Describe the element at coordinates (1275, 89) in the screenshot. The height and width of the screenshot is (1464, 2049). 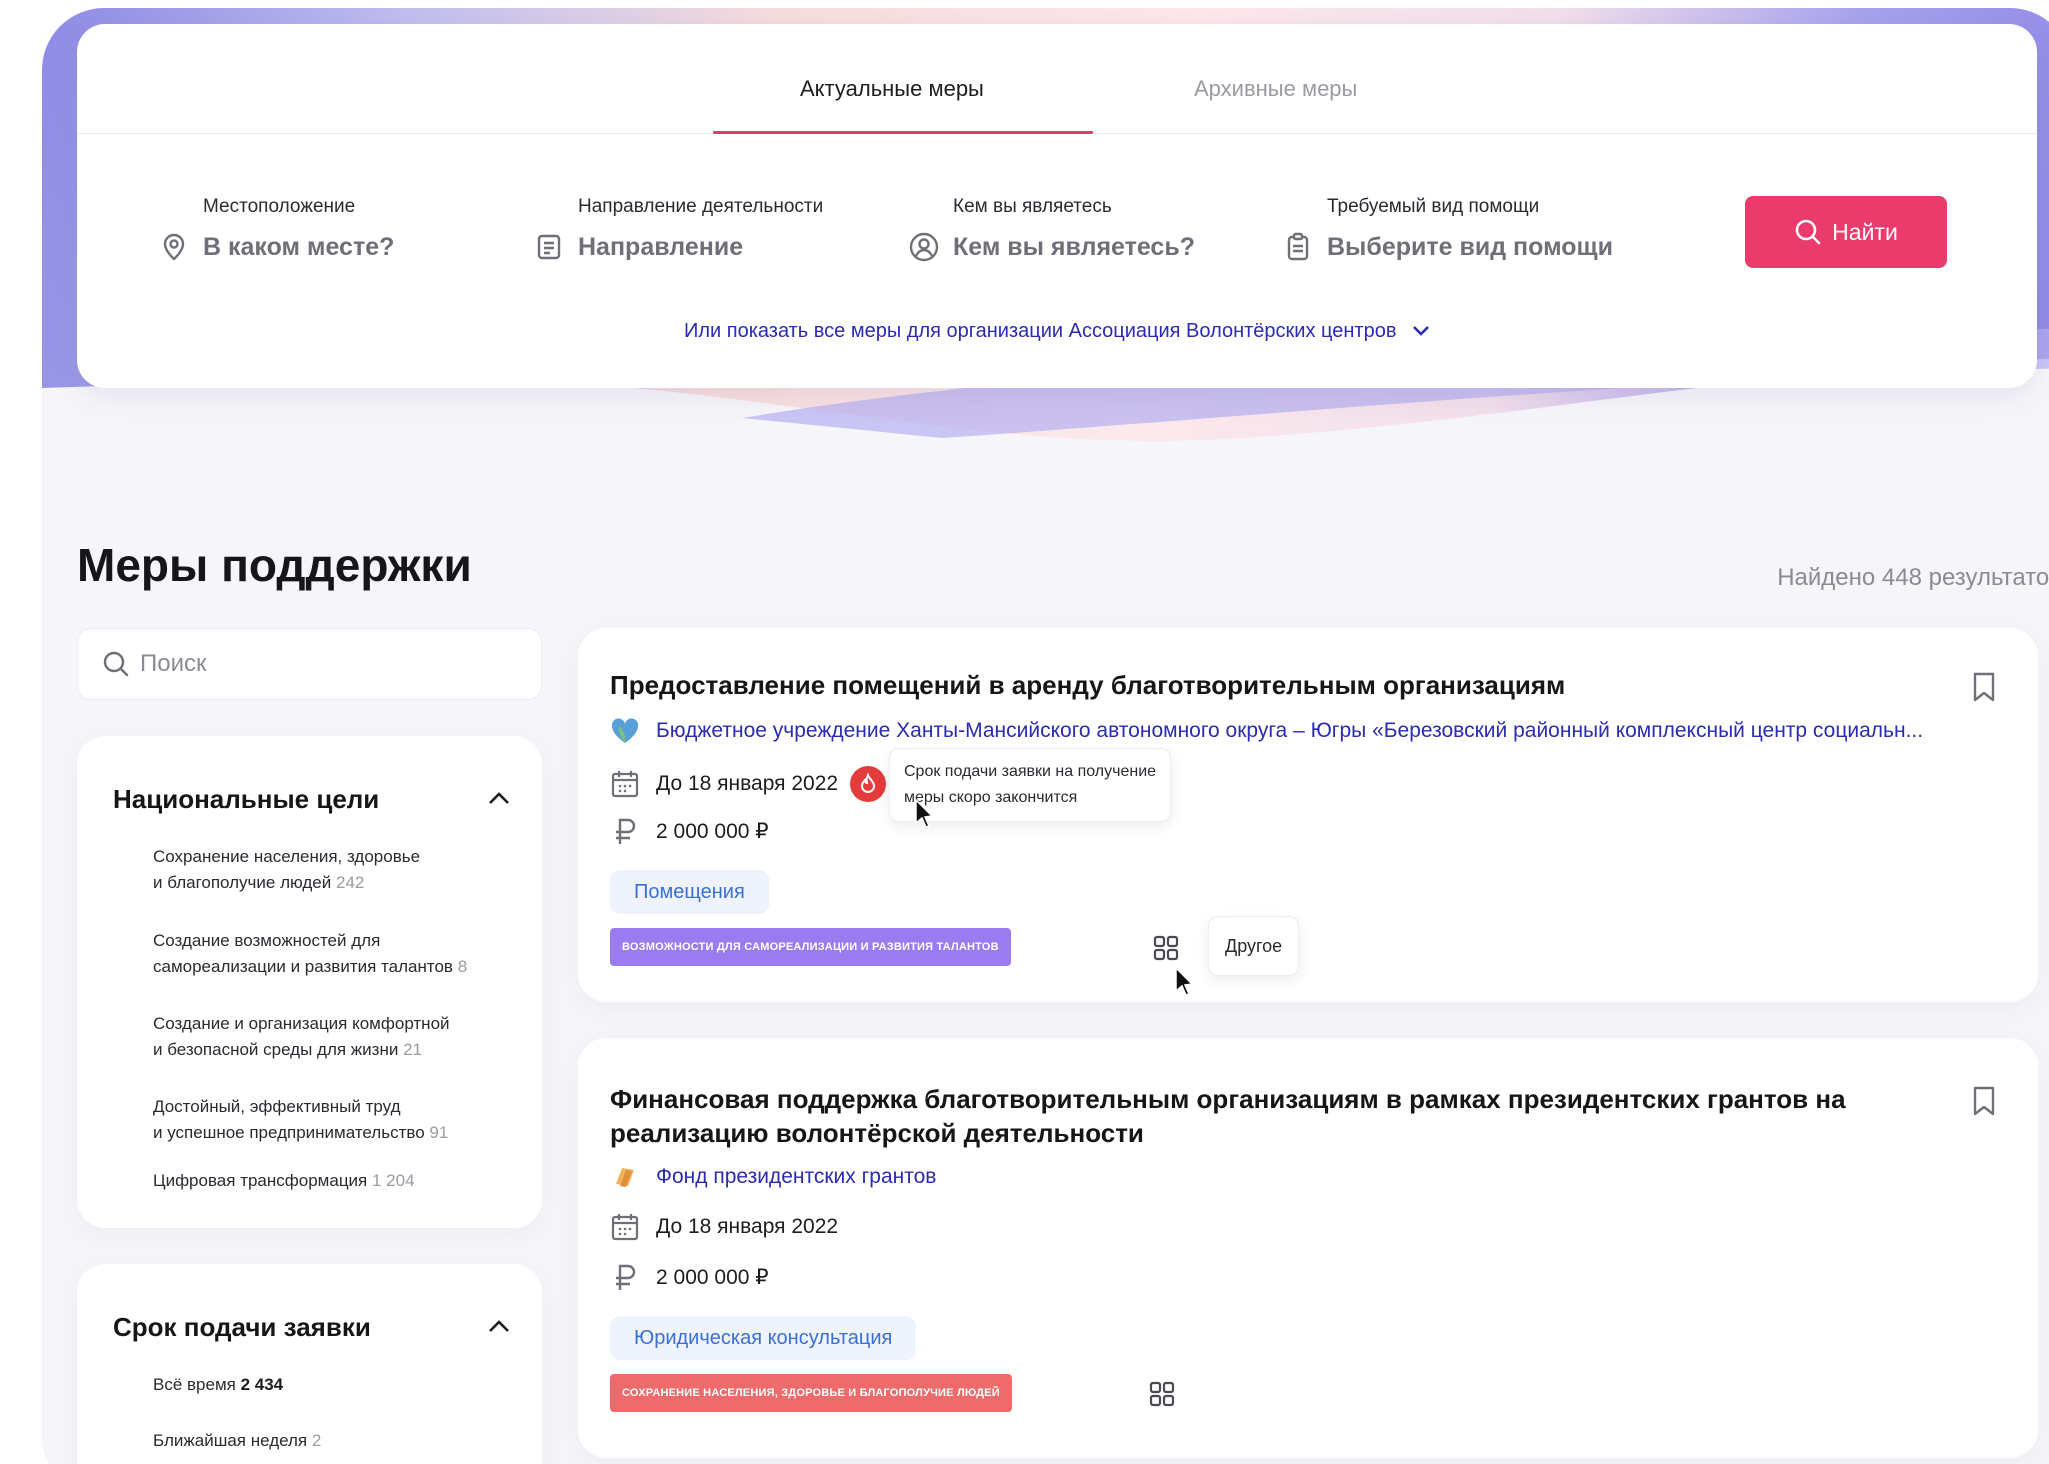
I see `tab-archive: Архивные меры` at that location.